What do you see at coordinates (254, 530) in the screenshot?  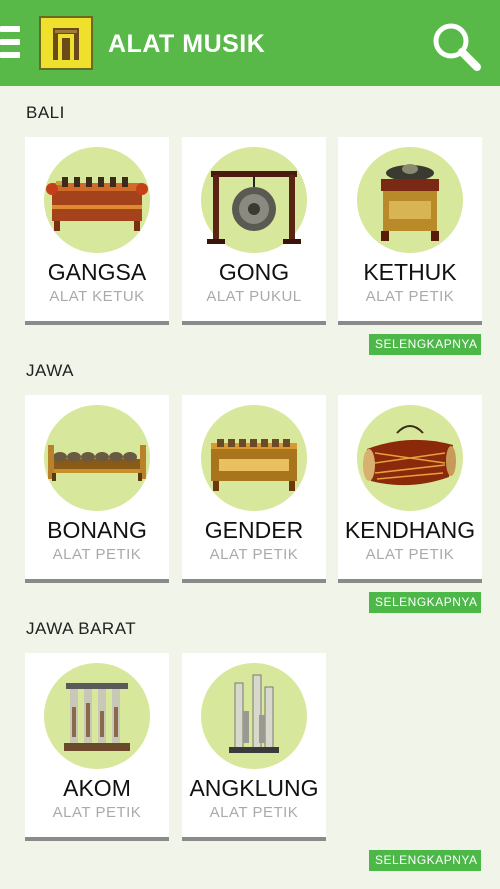 I see `instrument-name: GENDER` at bounding box center [254, 530].